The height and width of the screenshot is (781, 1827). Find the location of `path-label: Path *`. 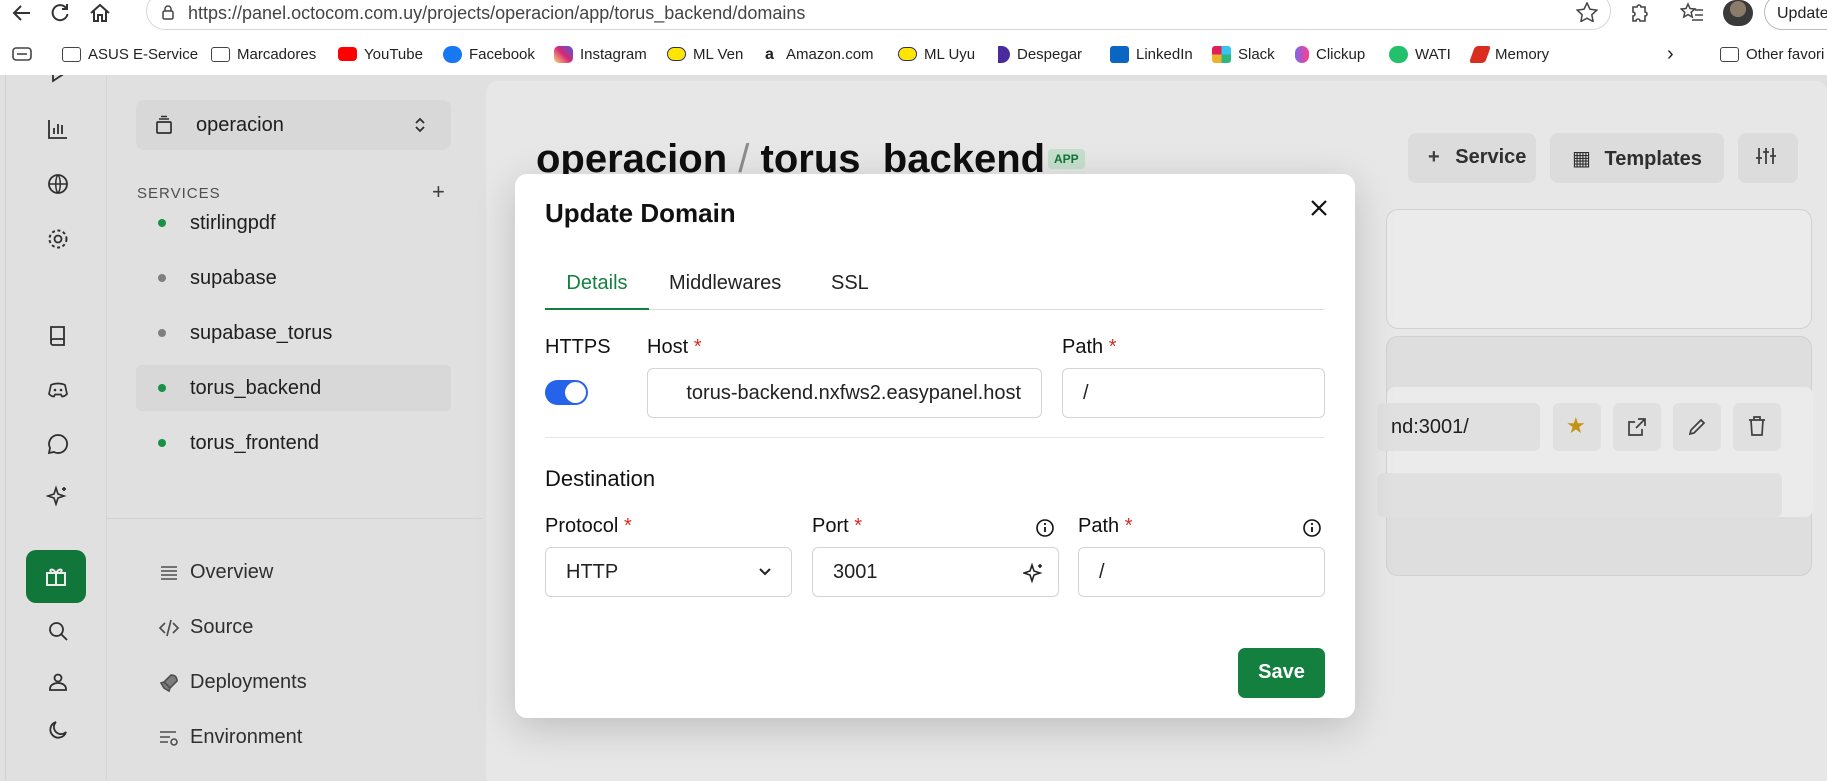

path-label: Path * is located at coordinates (1089, 347).